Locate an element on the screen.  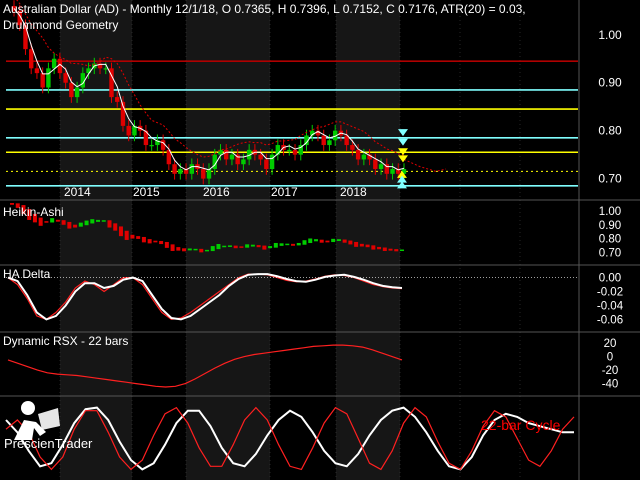
ha-delta-title: HA Delta is located at coordinates (27, 274).